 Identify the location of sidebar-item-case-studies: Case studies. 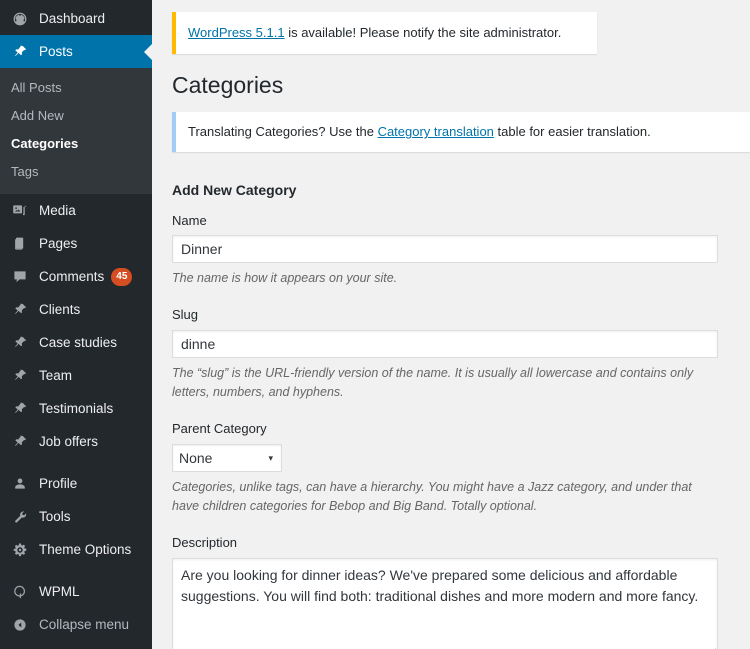
(76, 342).